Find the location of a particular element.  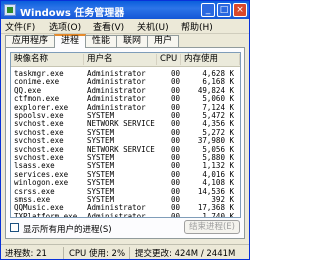

status-cpu-usage: CPU 使用: 2% is located at coordinates (97, 254).